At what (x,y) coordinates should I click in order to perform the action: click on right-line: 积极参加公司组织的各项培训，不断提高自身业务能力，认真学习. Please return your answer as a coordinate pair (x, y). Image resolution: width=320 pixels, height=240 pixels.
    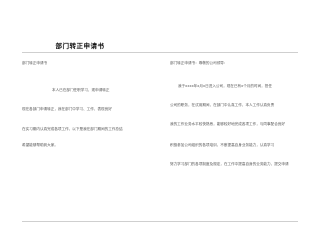
    Looking at the image, I should click on (222, 145).